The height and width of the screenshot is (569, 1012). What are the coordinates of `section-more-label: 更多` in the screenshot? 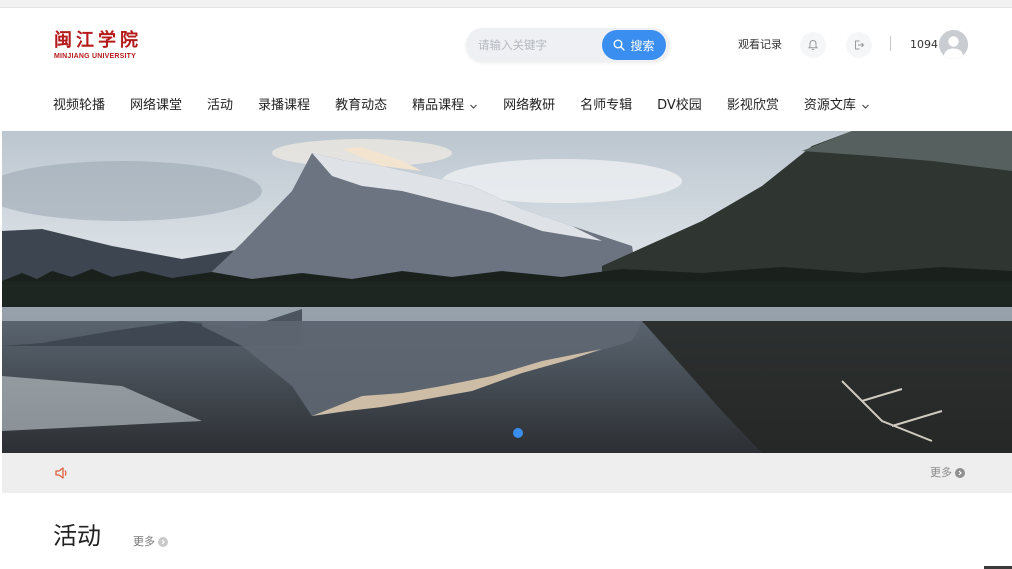 It's located at (144, 541).